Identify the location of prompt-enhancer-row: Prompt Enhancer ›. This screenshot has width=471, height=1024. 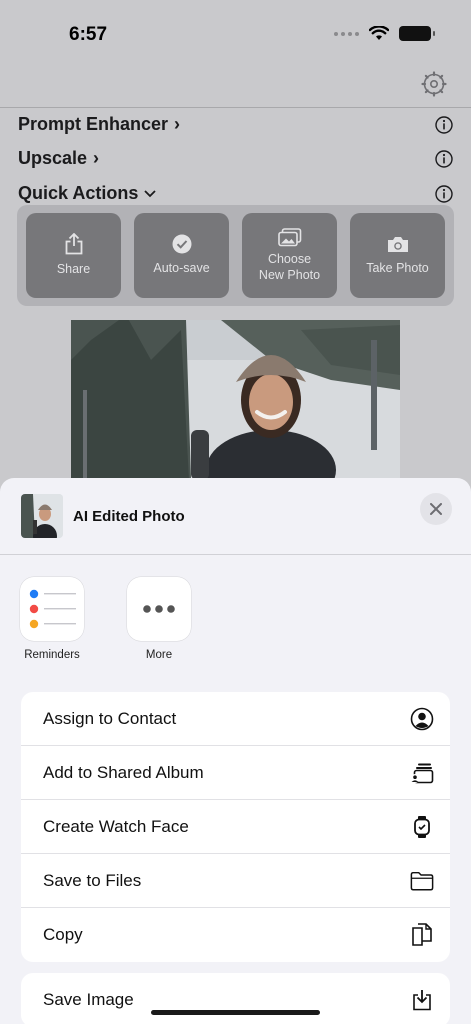
(99, 124).